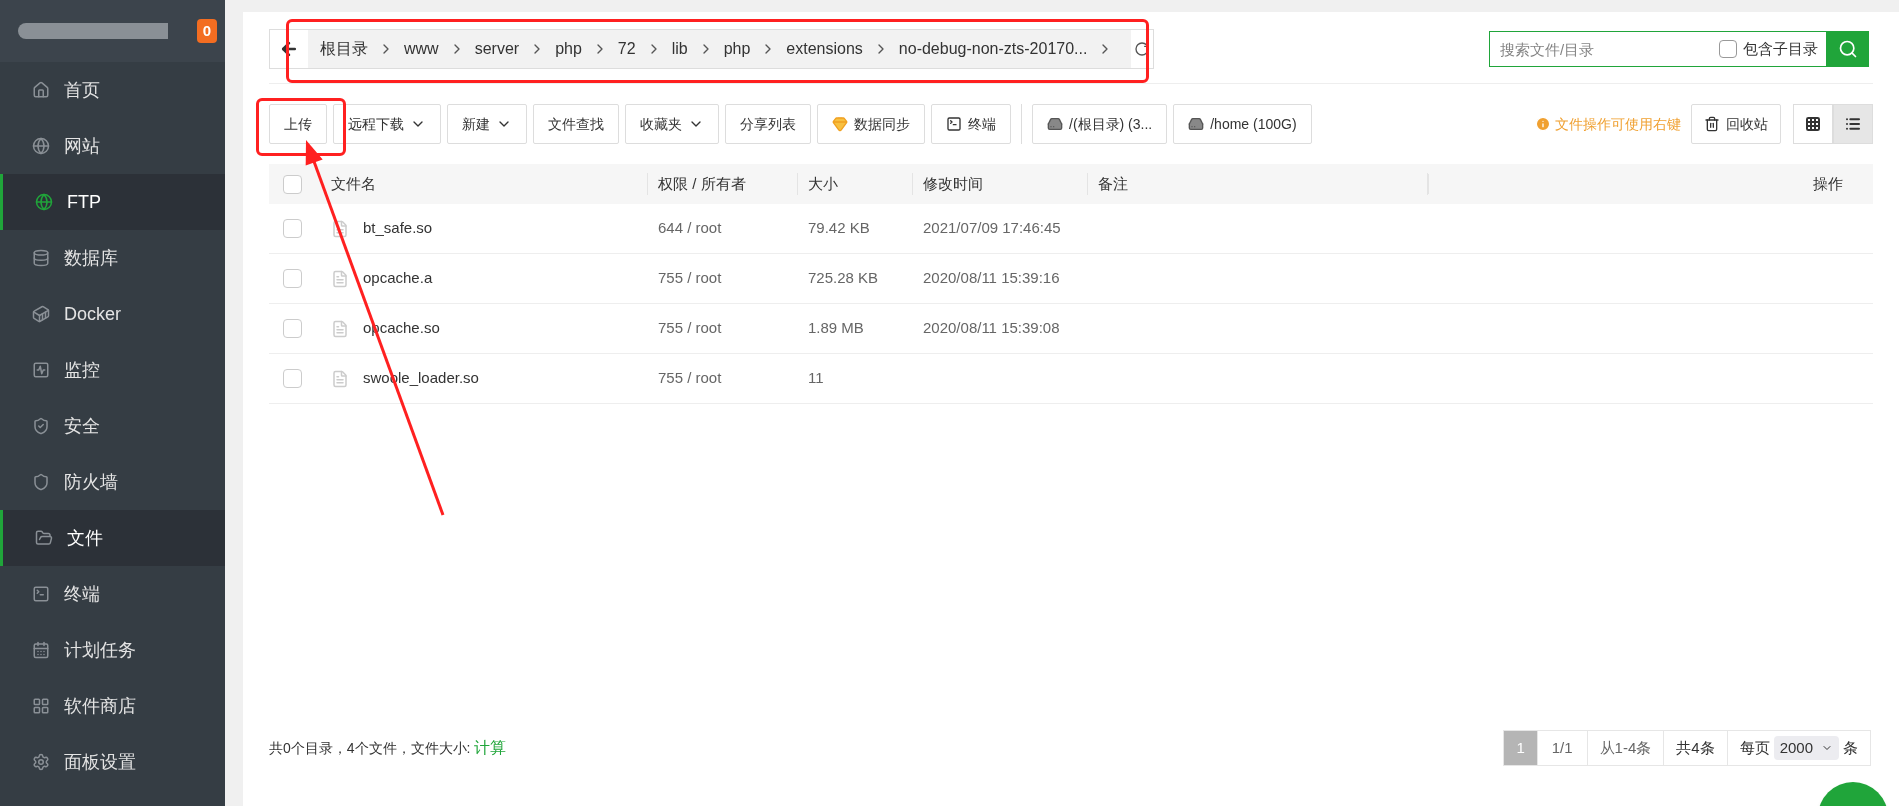 This screenshot has width=1899, height=806. What do you see at coordinates (41, 258) in the screenshot?
I see `database-icon` at bounding box center [41, 258].